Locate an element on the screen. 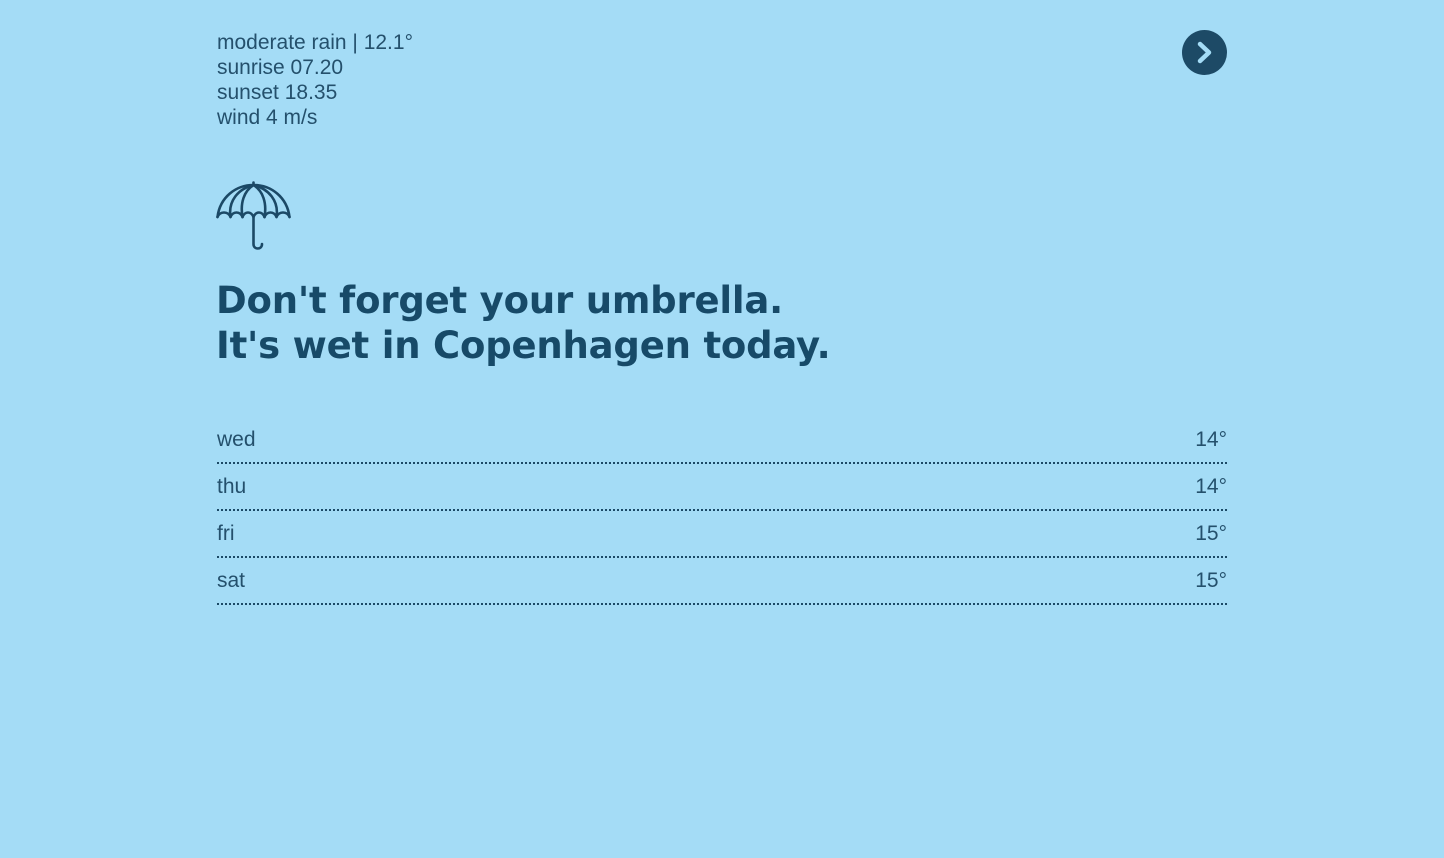 Image resolution: width=1444 pixels, height=858 pixels. umbrella-icon is located at coordinates (254, 217).